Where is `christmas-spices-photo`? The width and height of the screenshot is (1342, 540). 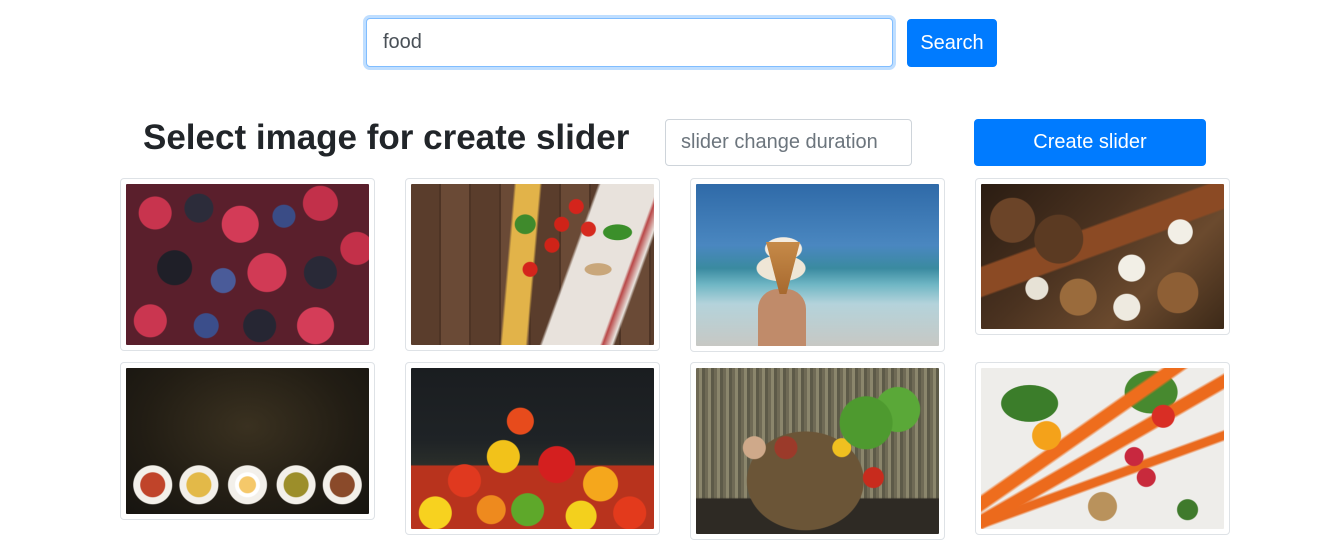 christmas-spices-photo is located at coordinates (1102, 256).